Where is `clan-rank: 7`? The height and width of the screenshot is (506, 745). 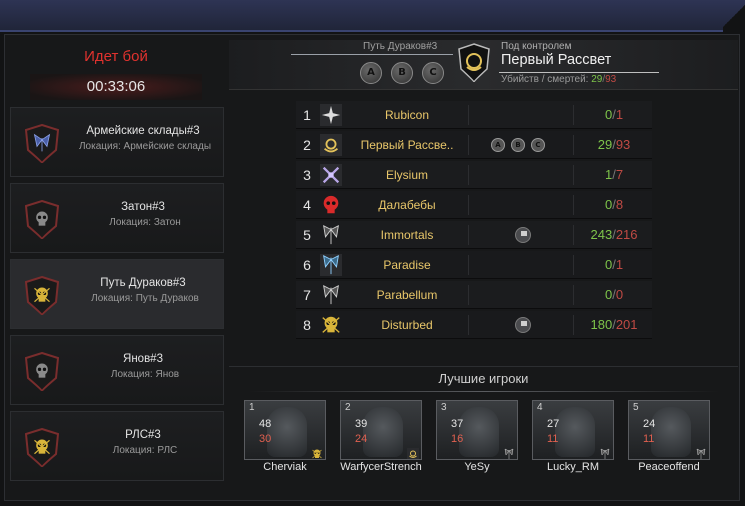
clan-rank: 7 is located at coordinates (307, 295).